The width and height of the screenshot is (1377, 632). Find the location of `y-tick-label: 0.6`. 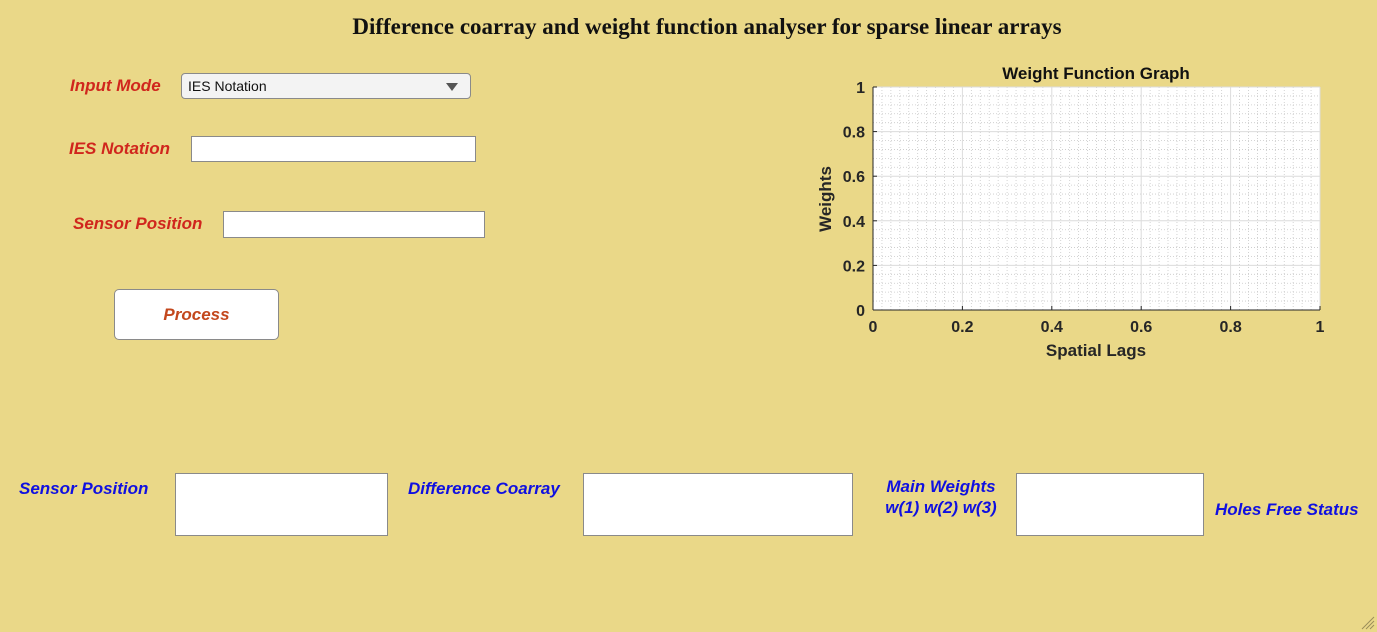

y-tick-label: 0.6 is located at coordinates (854, 177).